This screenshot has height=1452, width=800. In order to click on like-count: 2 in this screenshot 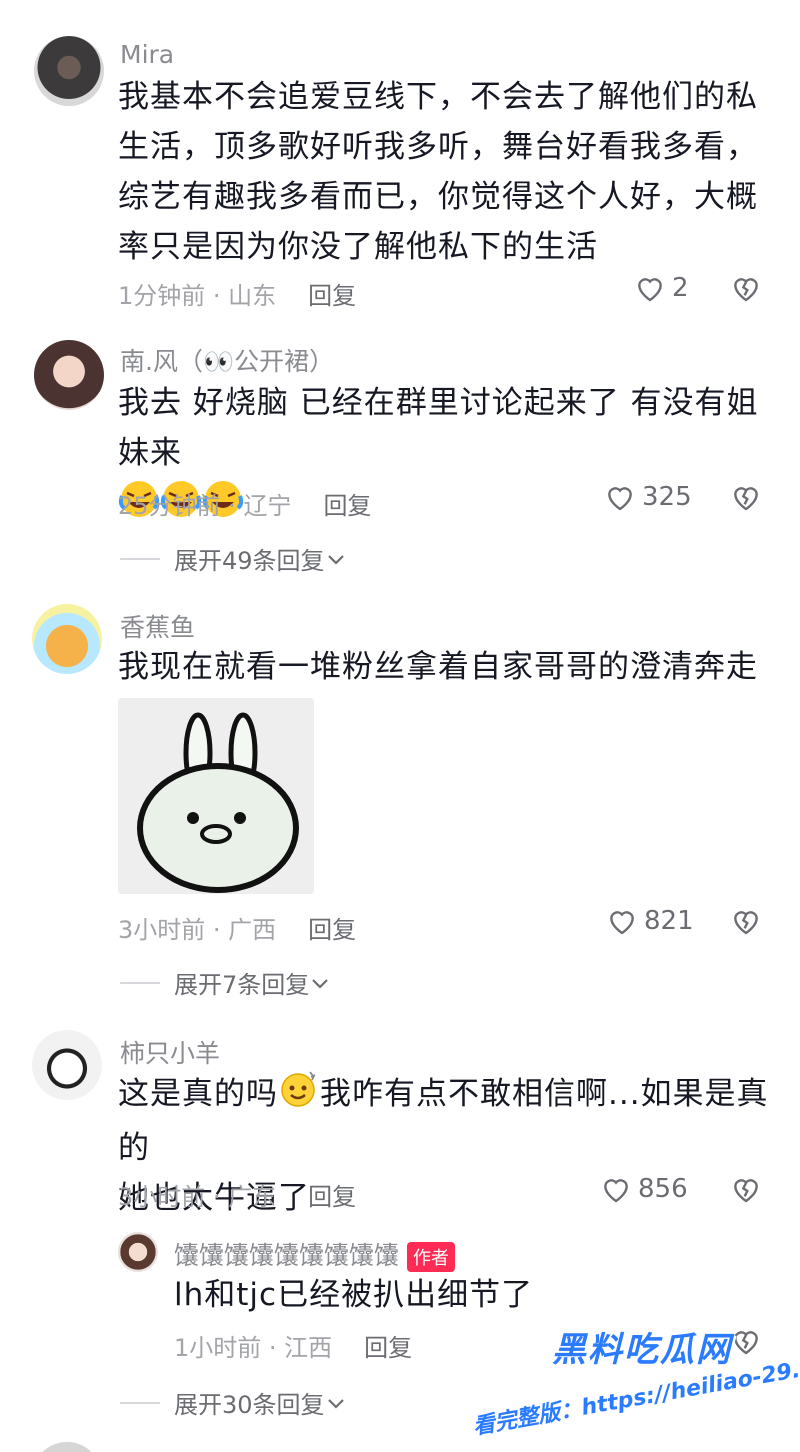, I will do `click(680, 288)`.